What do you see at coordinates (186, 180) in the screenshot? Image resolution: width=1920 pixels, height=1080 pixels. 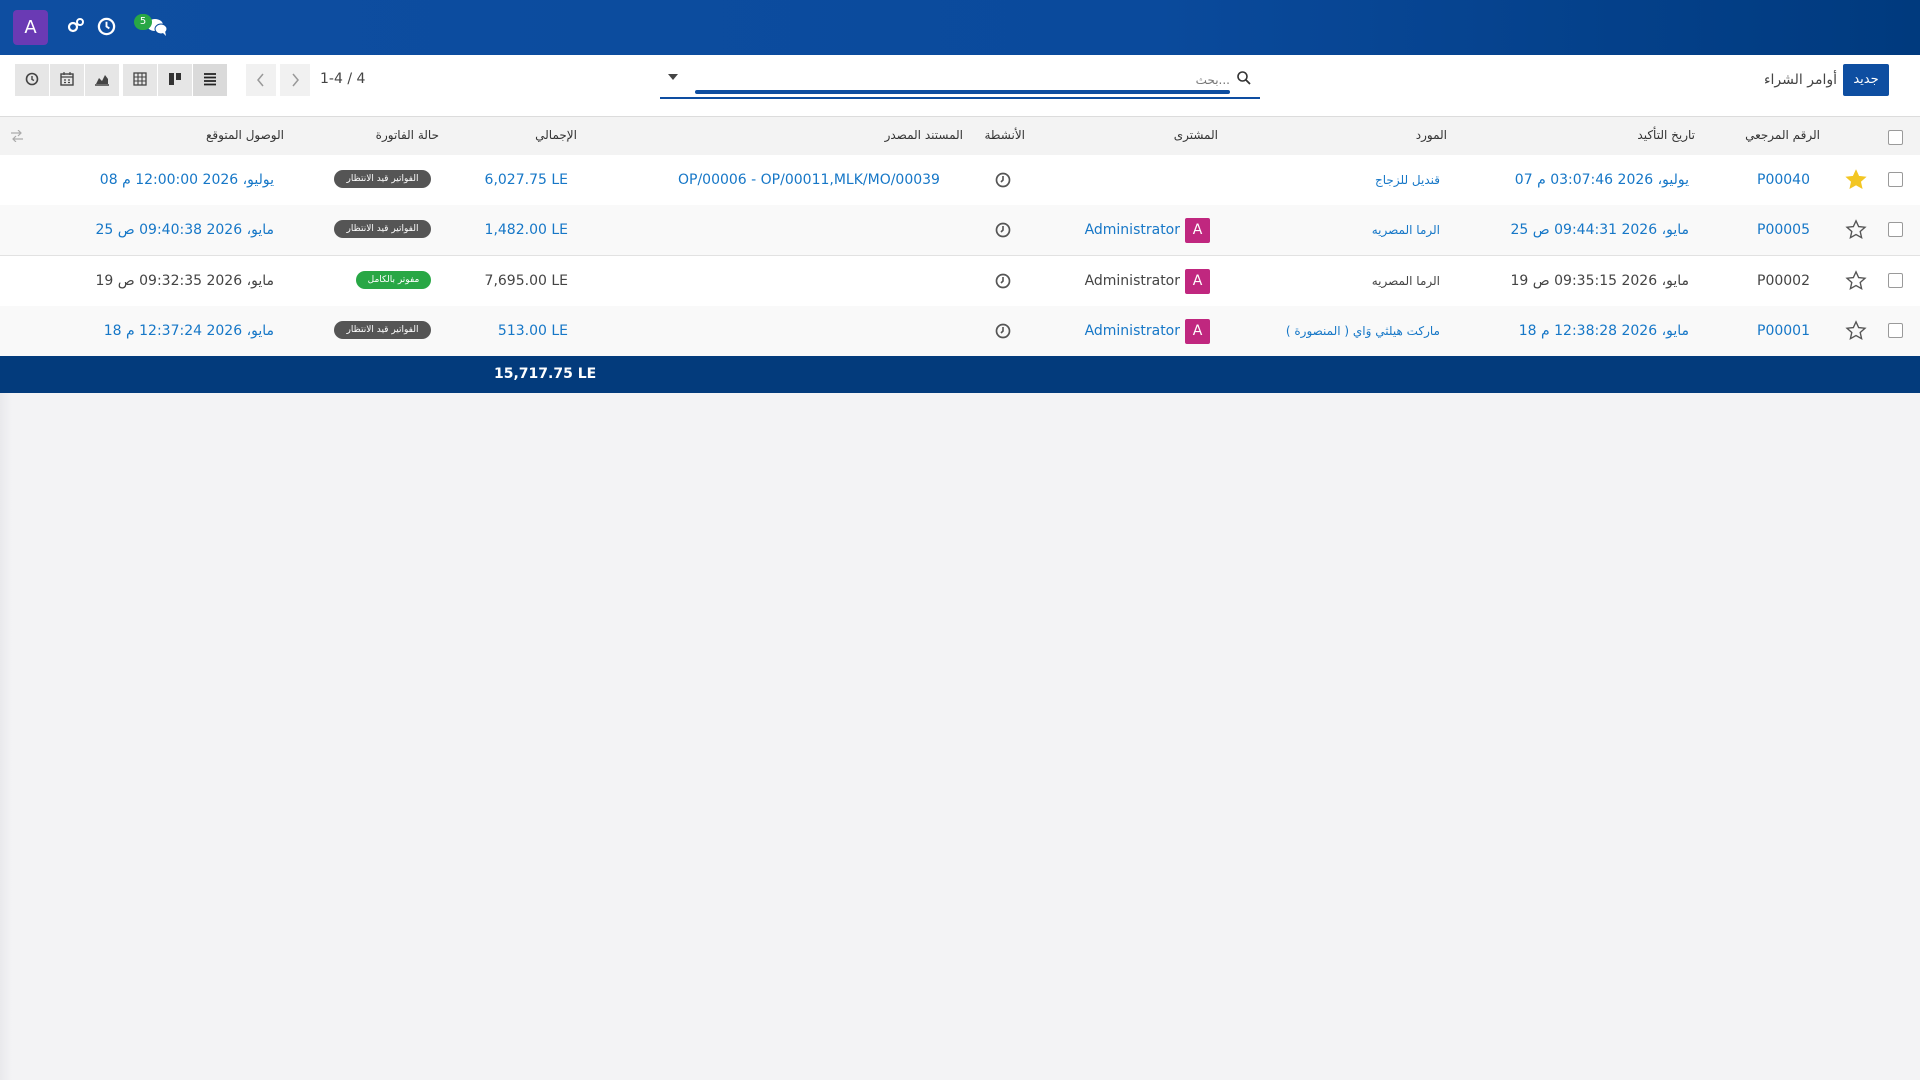 I see `cell-expected-arrival: 08 يوليو، 2026 12:00:00 م` at bounding box center [186, 180].